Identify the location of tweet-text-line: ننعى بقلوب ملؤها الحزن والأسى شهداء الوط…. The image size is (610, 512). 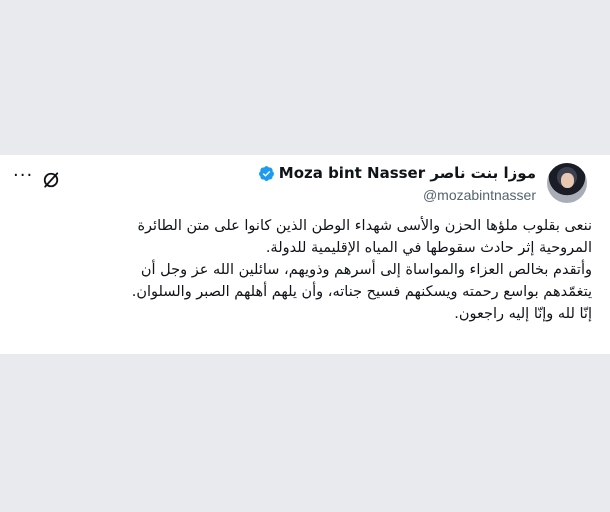
(364, 226).